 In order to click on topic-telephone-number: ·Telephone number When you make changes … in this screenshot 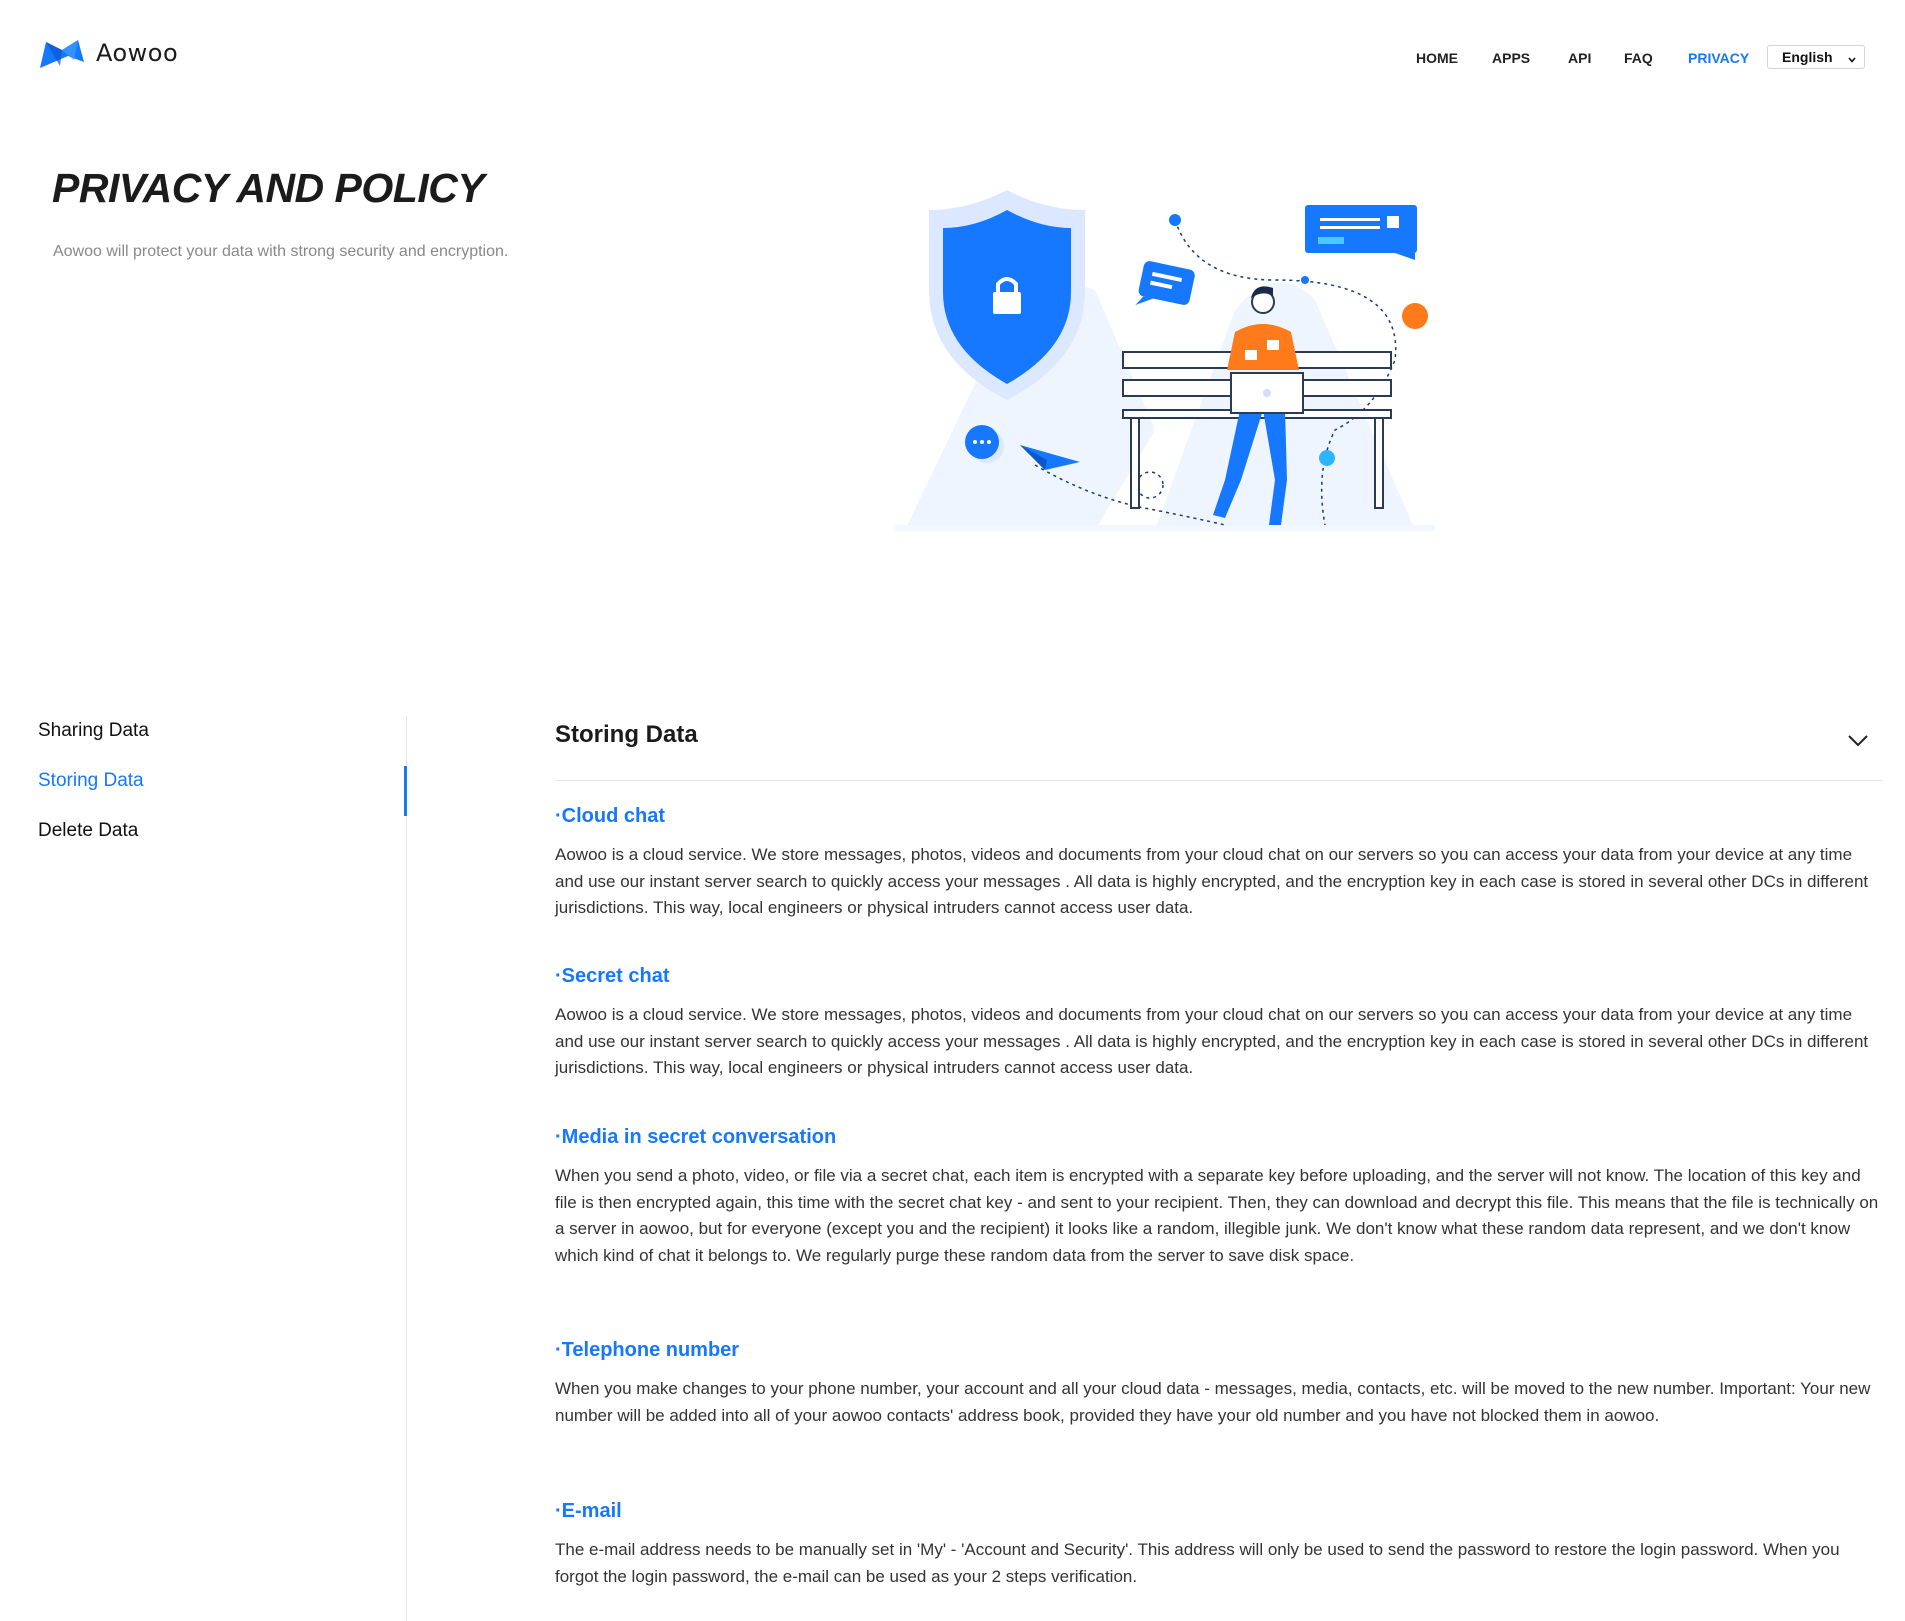, I will do `click(1219, 1384)`.